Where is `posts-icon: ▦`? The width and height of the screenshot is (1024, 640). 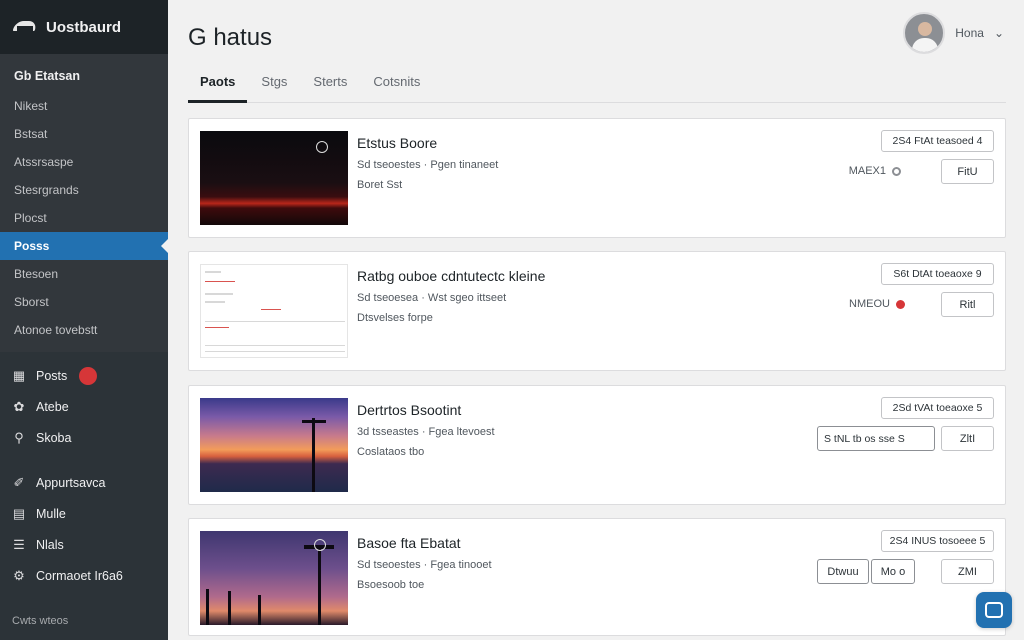 posts-icon: ▦ is located at coordinates (19, 375).